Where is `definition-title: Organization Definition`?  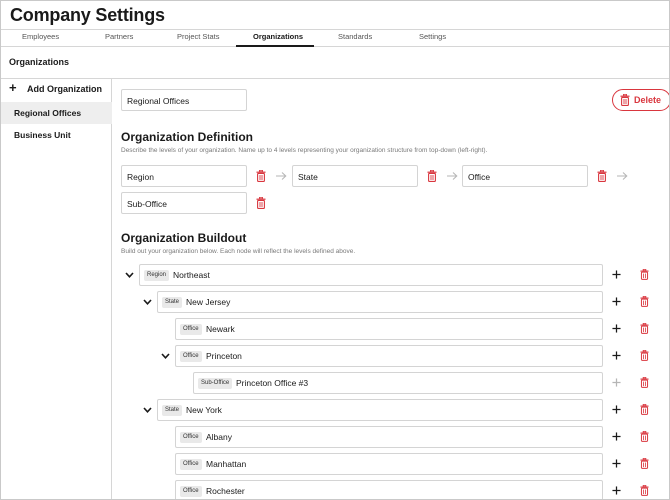
definition-title: Organization Definition is located at coordinates (187, 137).